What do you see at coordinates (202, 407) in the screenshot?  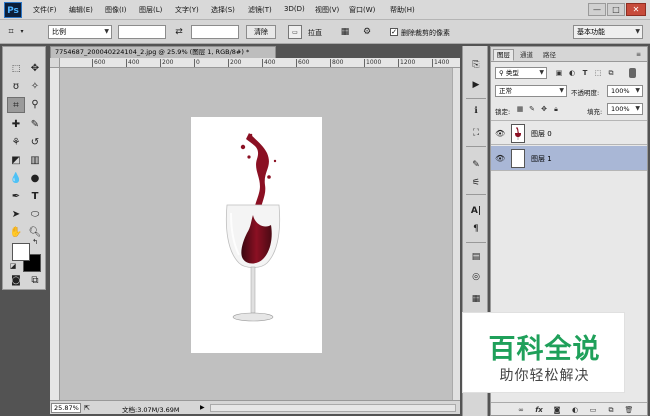 I see `status-menu-arrow-icon: ▶` at bounding box center [202, 407].